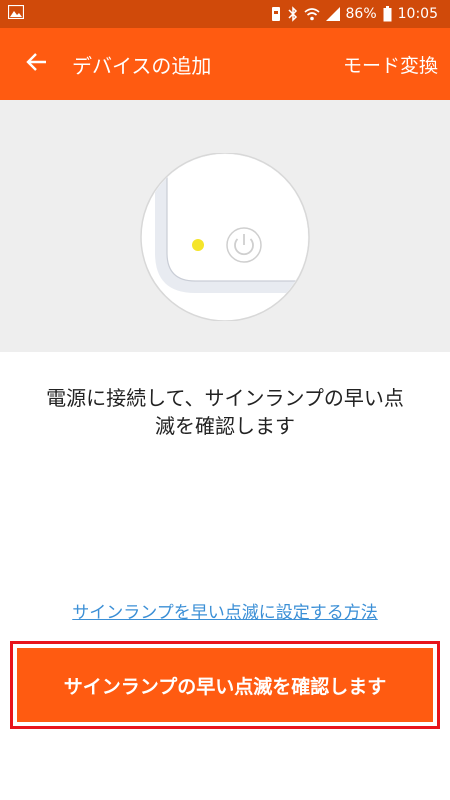 This screenshot has height=800, width=450. Describe the element at coordinates (225, 610) in the screenshot. I see `help-link: サインランプを早い点滅に設定する方法` at that location.